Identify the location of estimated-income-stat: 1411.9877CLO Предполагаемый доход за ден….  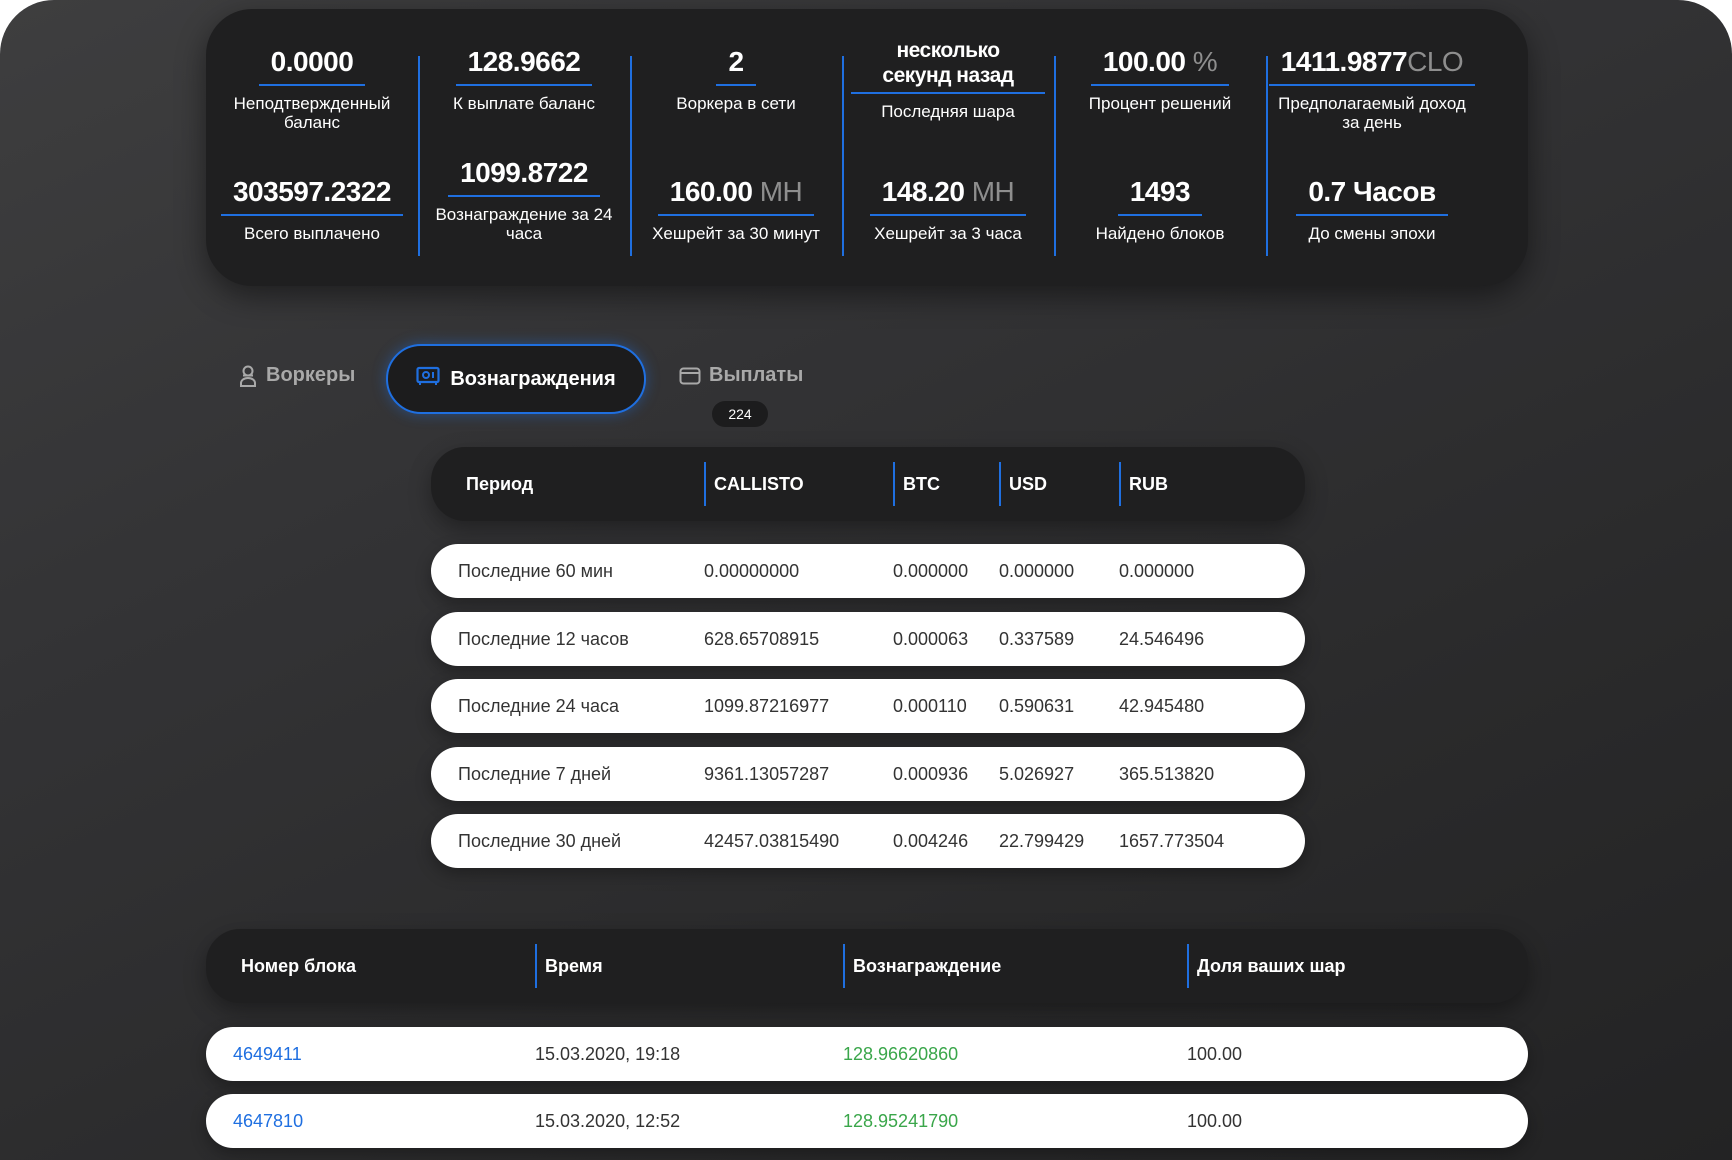
(1372, 89).